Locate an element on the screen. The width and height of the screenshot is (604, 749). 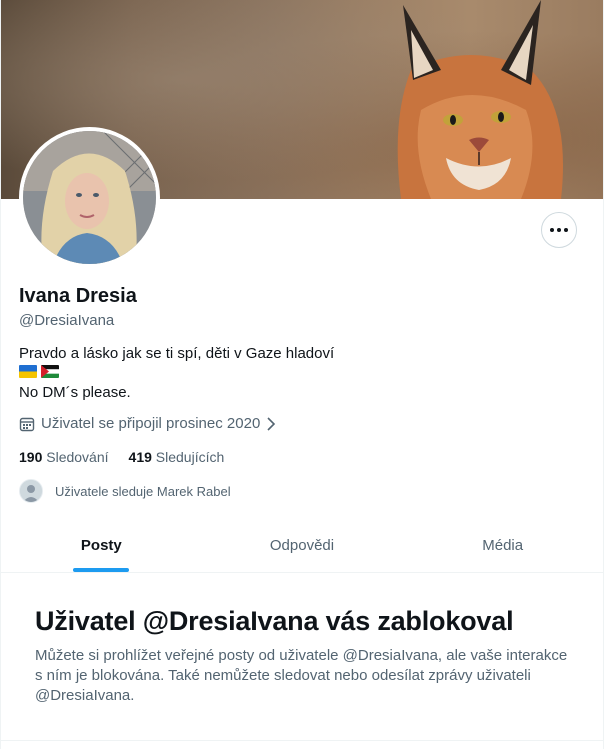
join-date: Uživatel se připojil prosinec 2020 is located at coordinates (147, 423).